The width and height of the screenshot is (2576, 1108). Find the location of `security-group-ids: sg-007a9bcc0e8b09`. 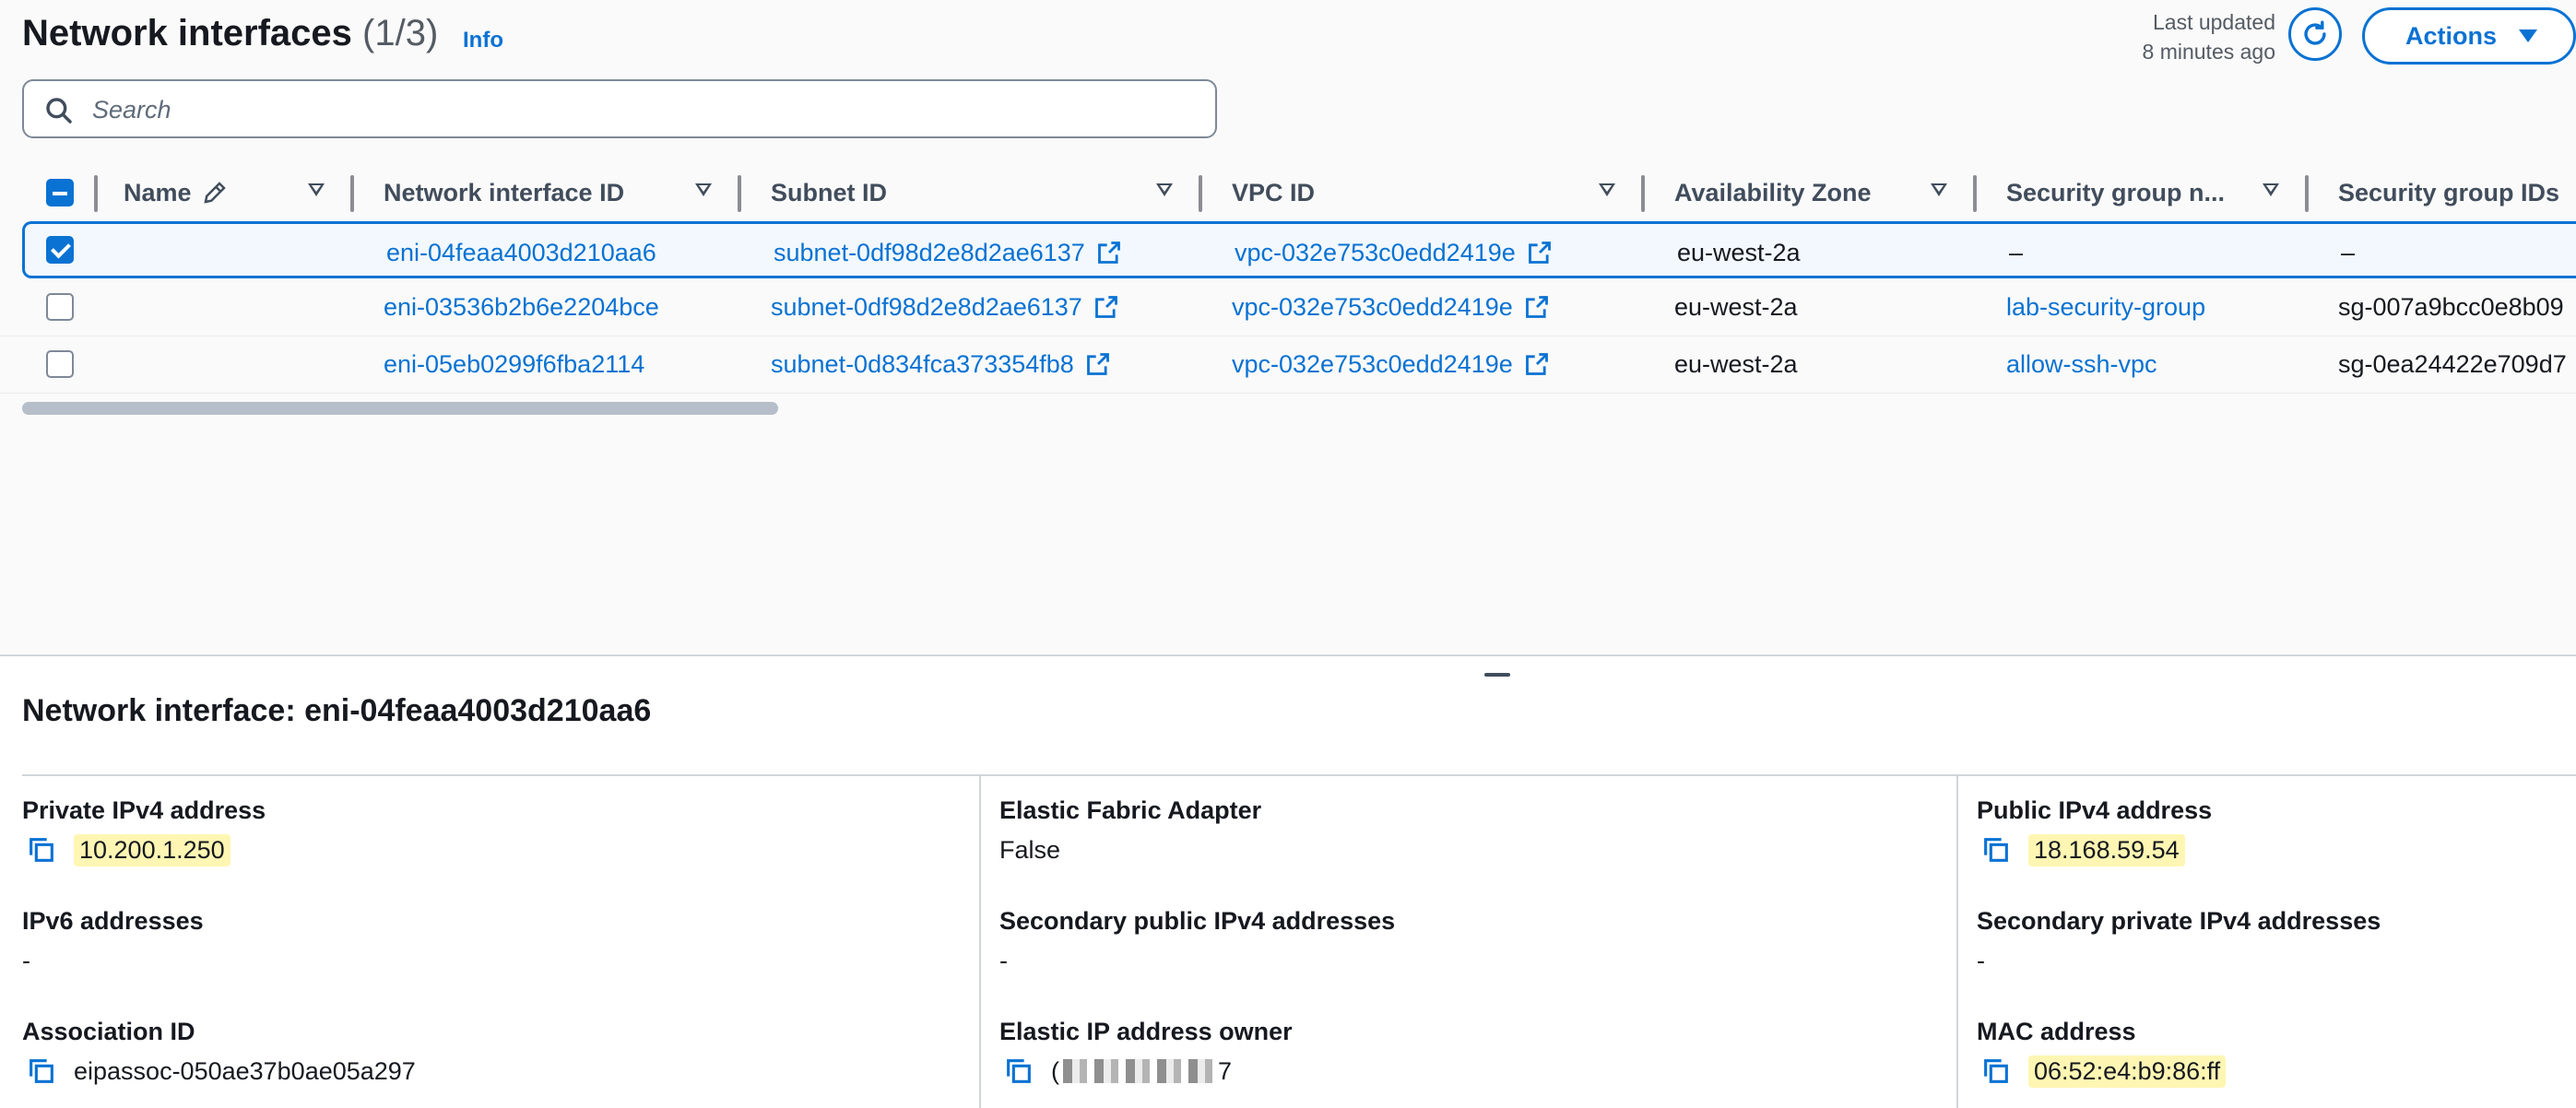

security-group-ids: sg-007a9bcc0e8b09 is located at coordinates (2451, 306).